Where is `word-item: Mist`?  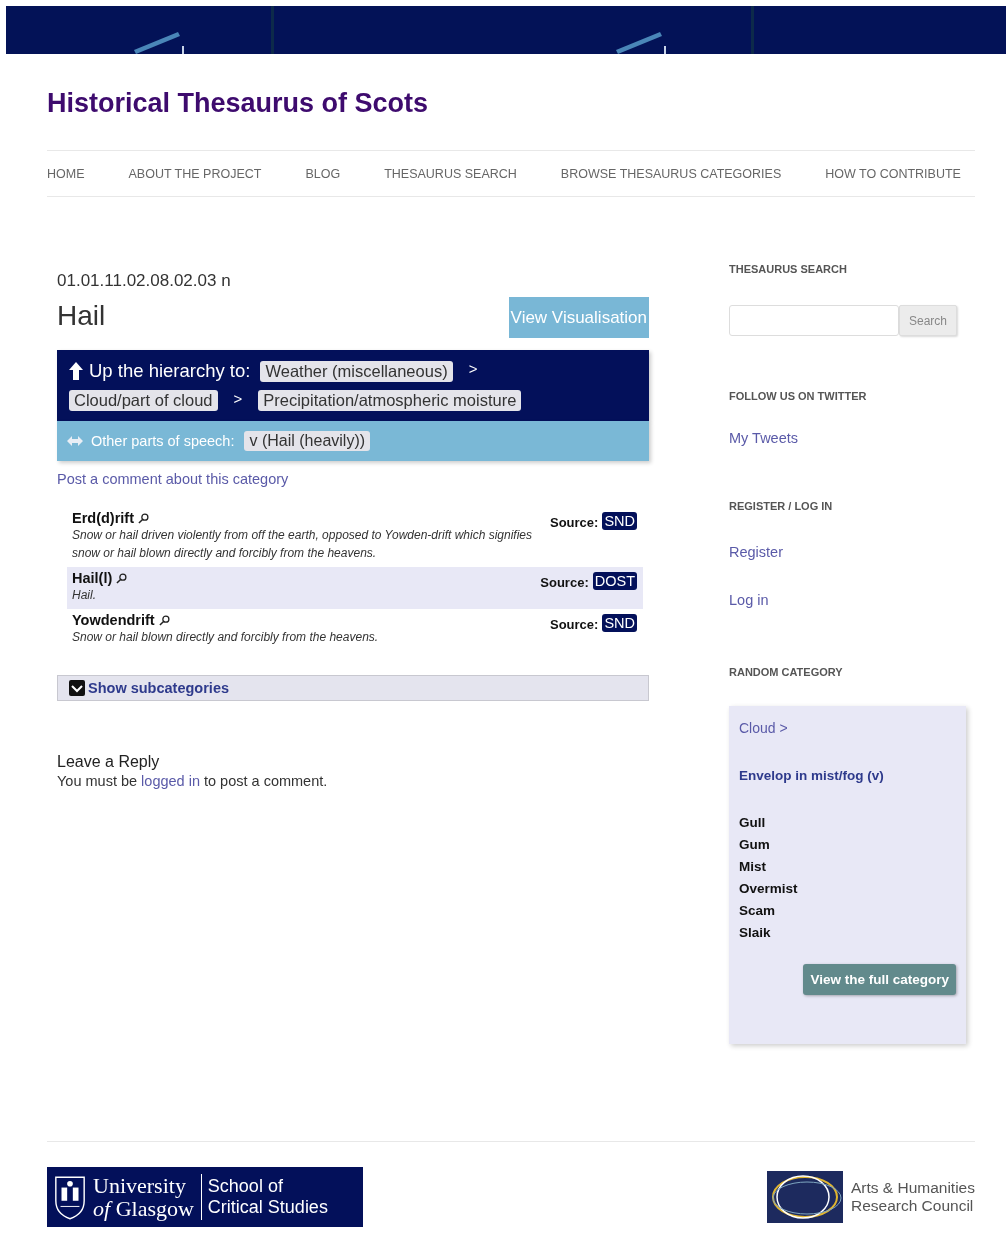 word-item: Mist is located at coordinates (753, 866).